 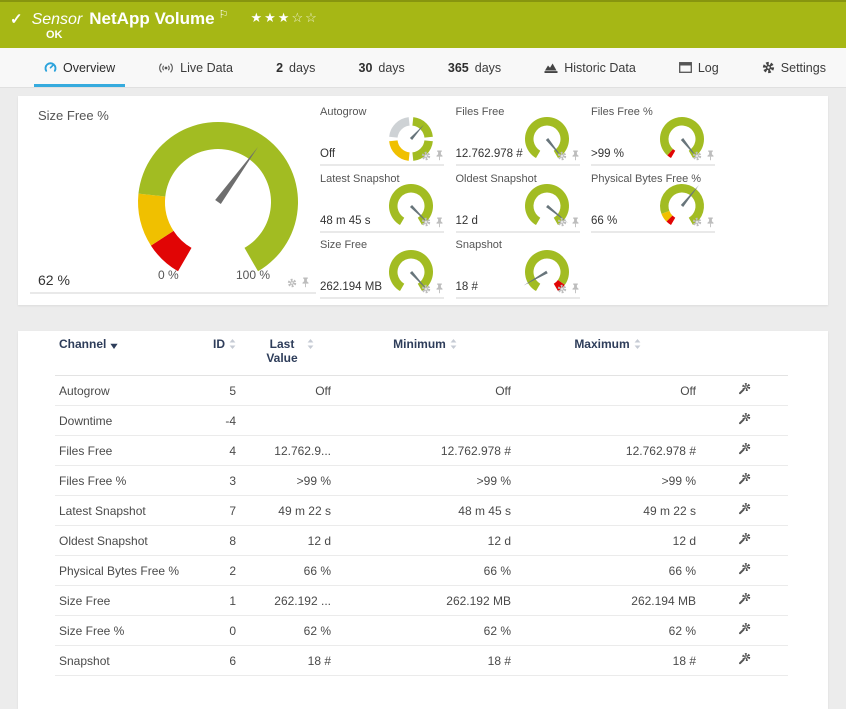 I want to click on sensor-title-row: ✓ Sensor NetApp Volume ⚐ ★★★☆☆, so click(x=164, y=19).